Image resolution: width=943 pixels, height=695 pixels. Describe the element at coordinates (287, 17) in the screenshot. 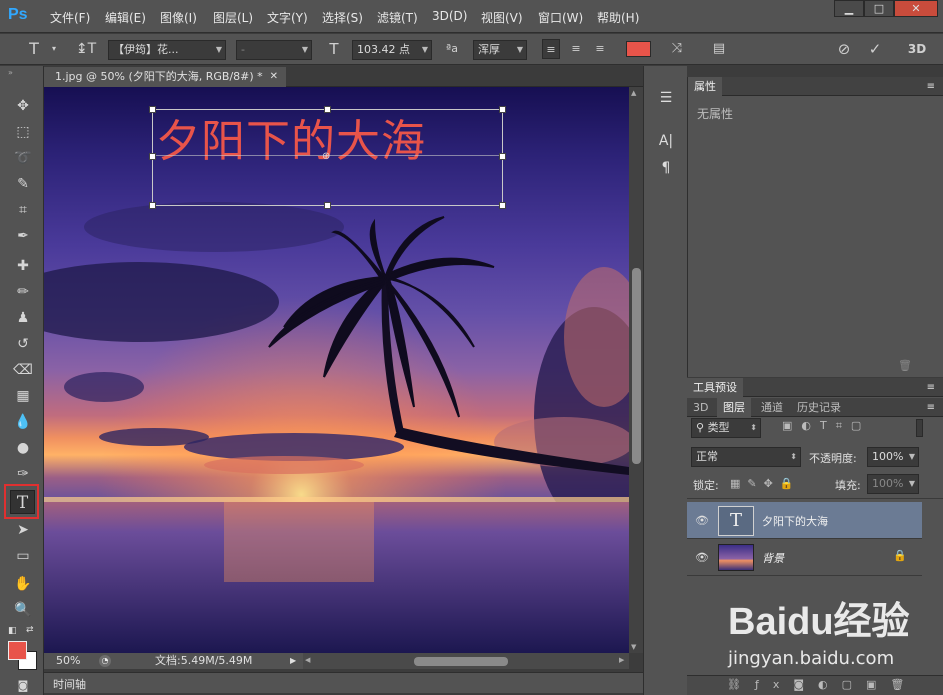

I see `menu-type: 文字(Y)` at that location.